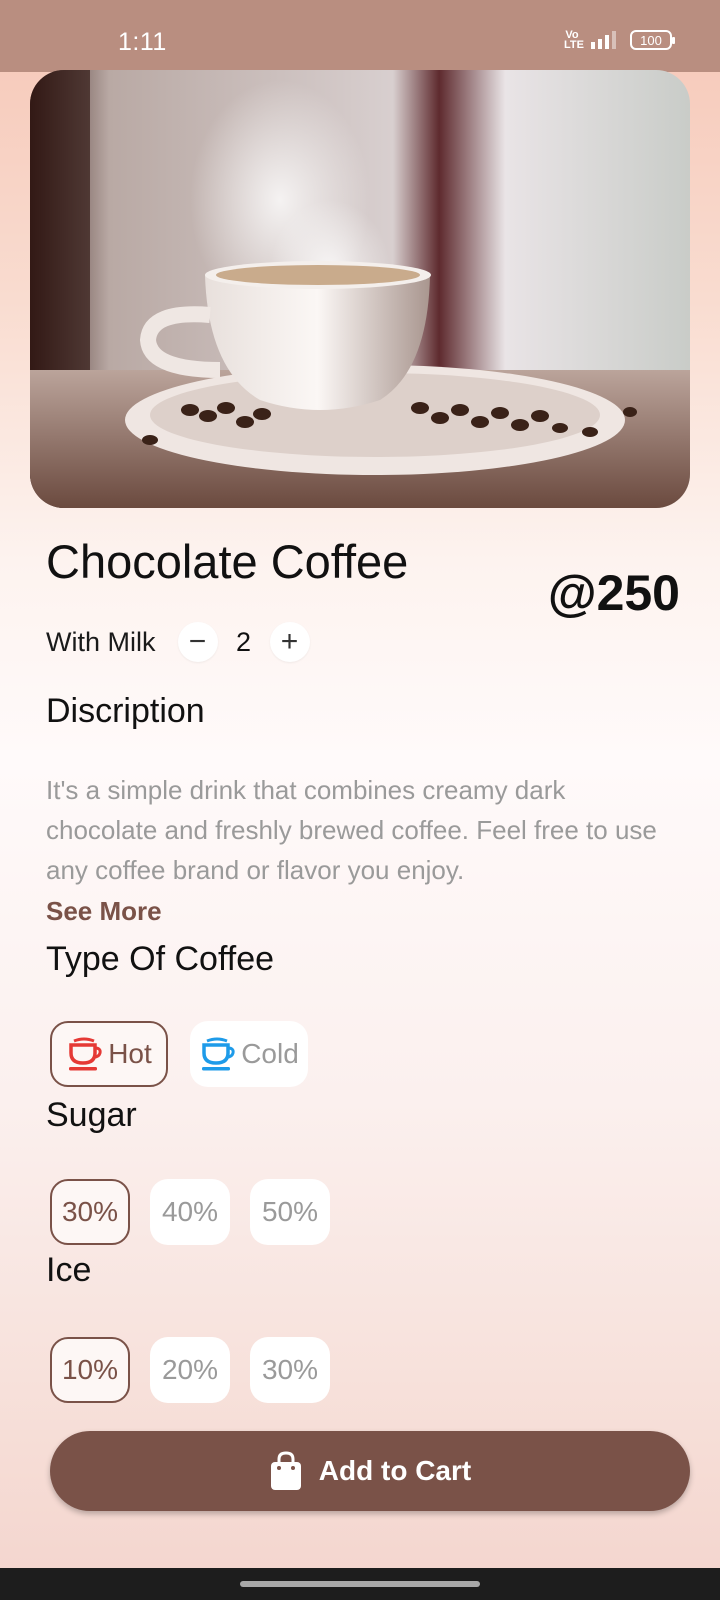 The width and height of the screenshot is (720, 1600). Describe the element at coordinates (104, 911) in the screenshot. I see `see-more-link: See More` at that location.